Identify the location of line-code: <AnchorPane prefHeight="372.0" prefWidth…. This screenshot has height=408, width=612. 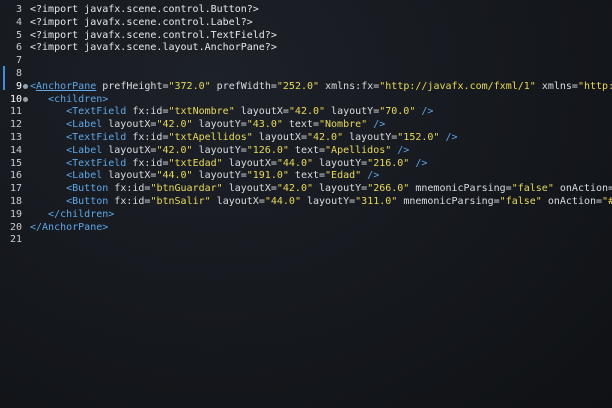
(321, 87).